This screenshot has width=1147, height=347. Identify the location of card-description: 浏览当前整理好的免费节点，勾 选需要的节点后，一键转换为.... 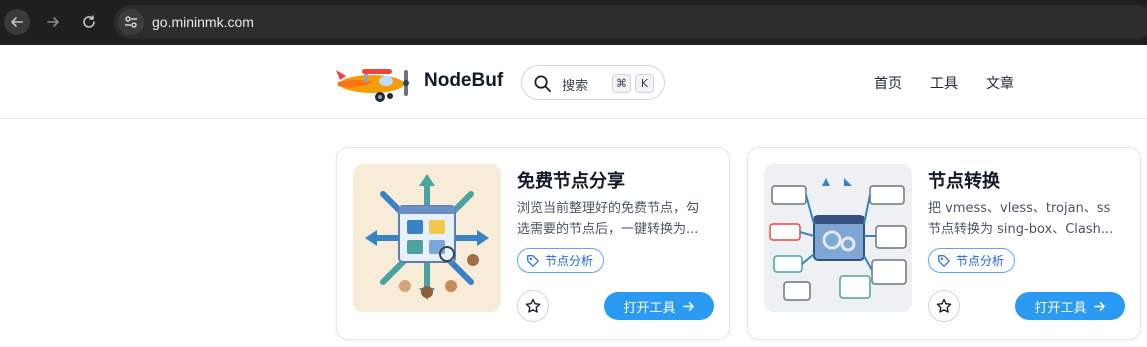
(617, 219).